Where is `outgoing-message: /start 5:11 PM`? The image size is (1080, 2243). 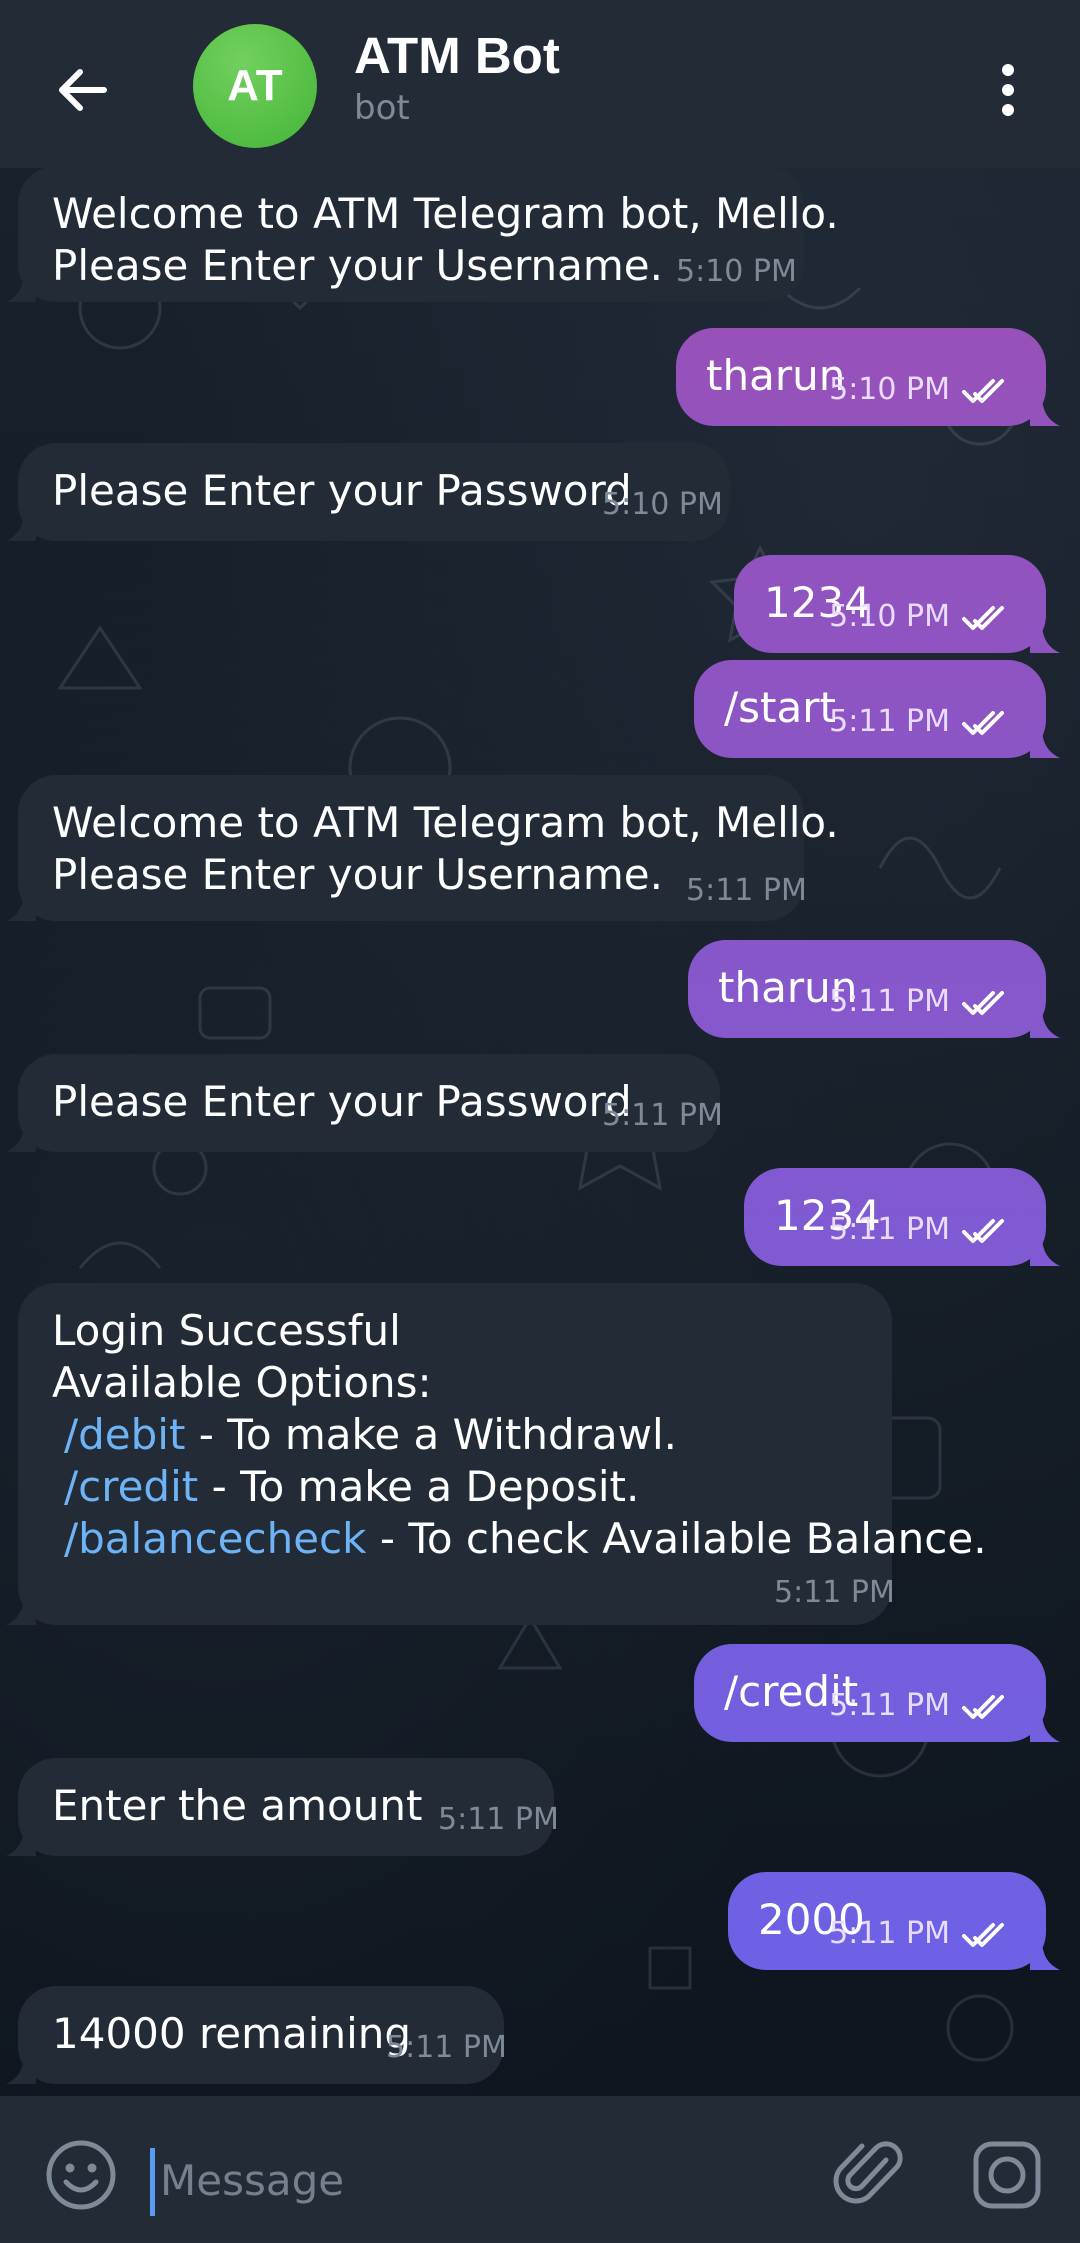
outgoing-message: /start 5:11 PM is located at coordinates (877, 709).